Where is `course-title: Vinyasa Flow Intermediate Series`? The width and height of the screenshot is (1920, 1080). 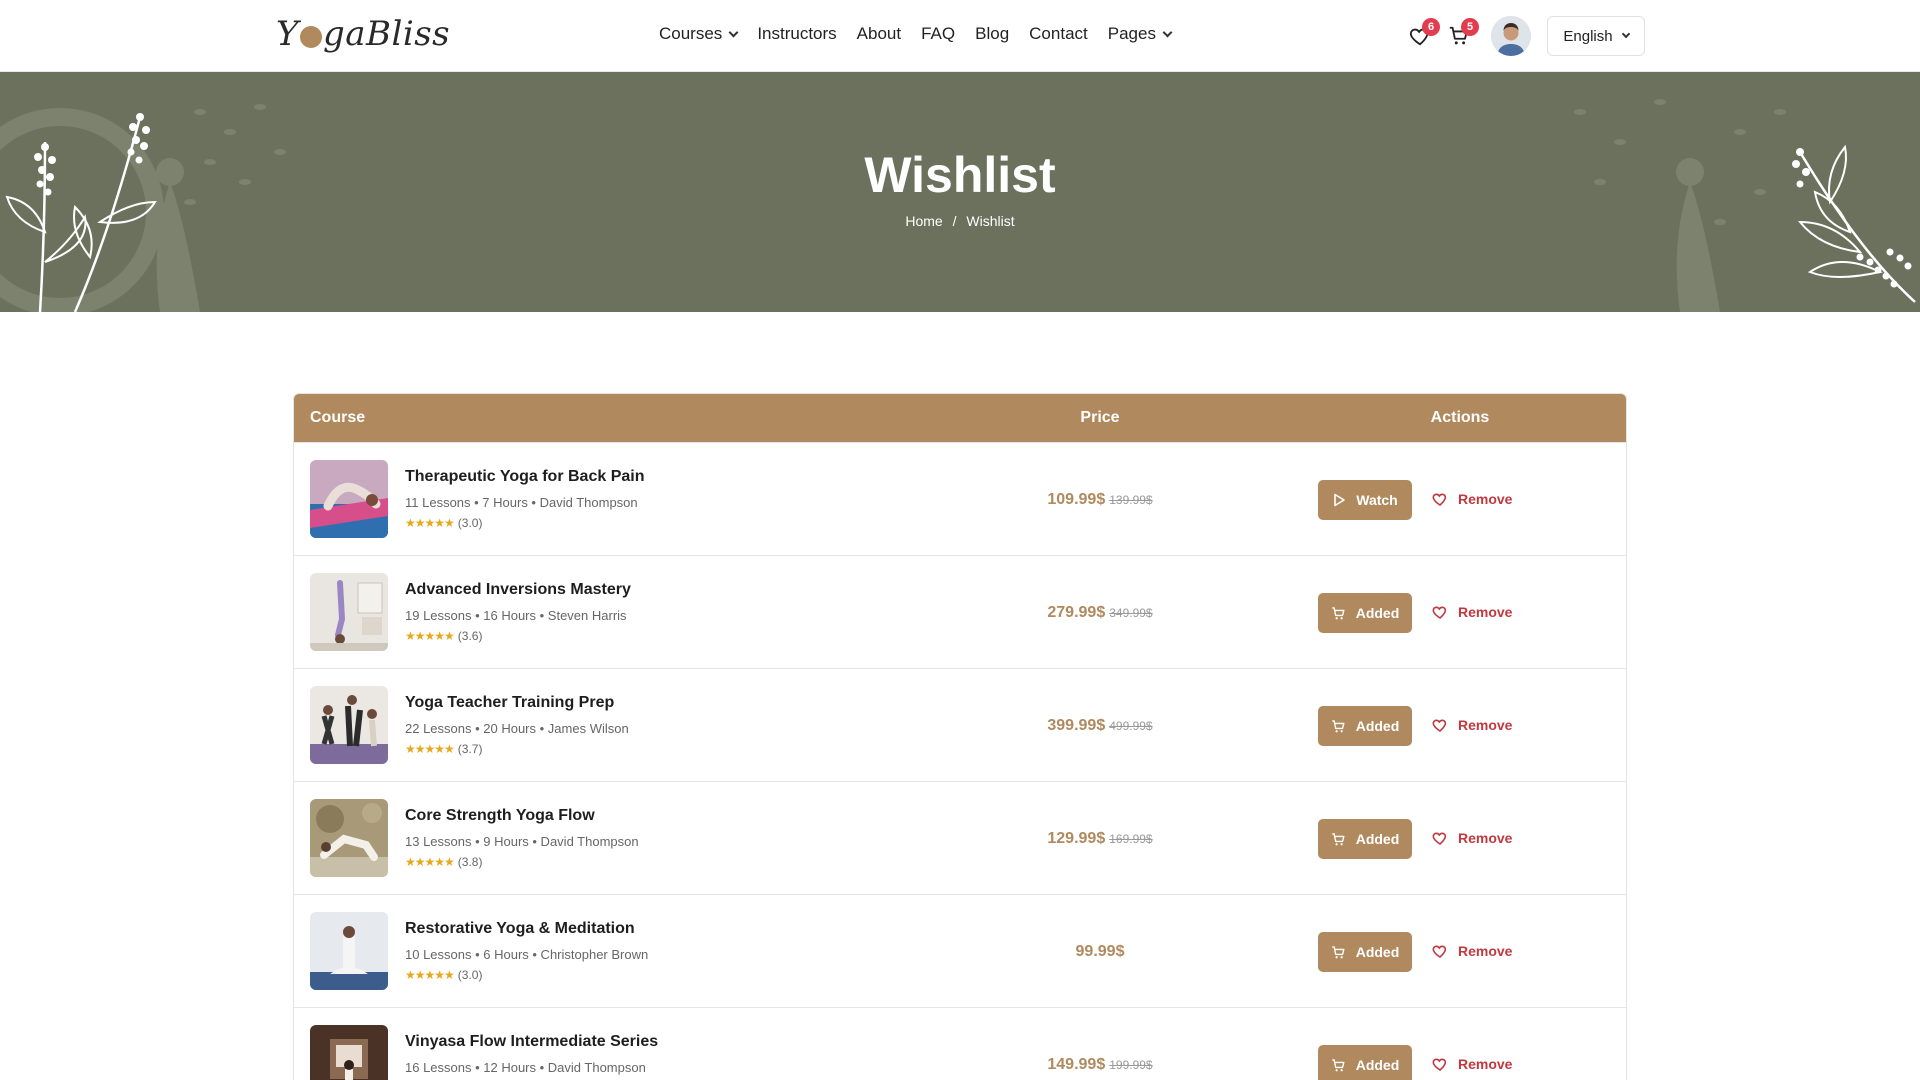
course-title: Vinyasa Flow Intermediate Series is located at coordinates (531, 1042).